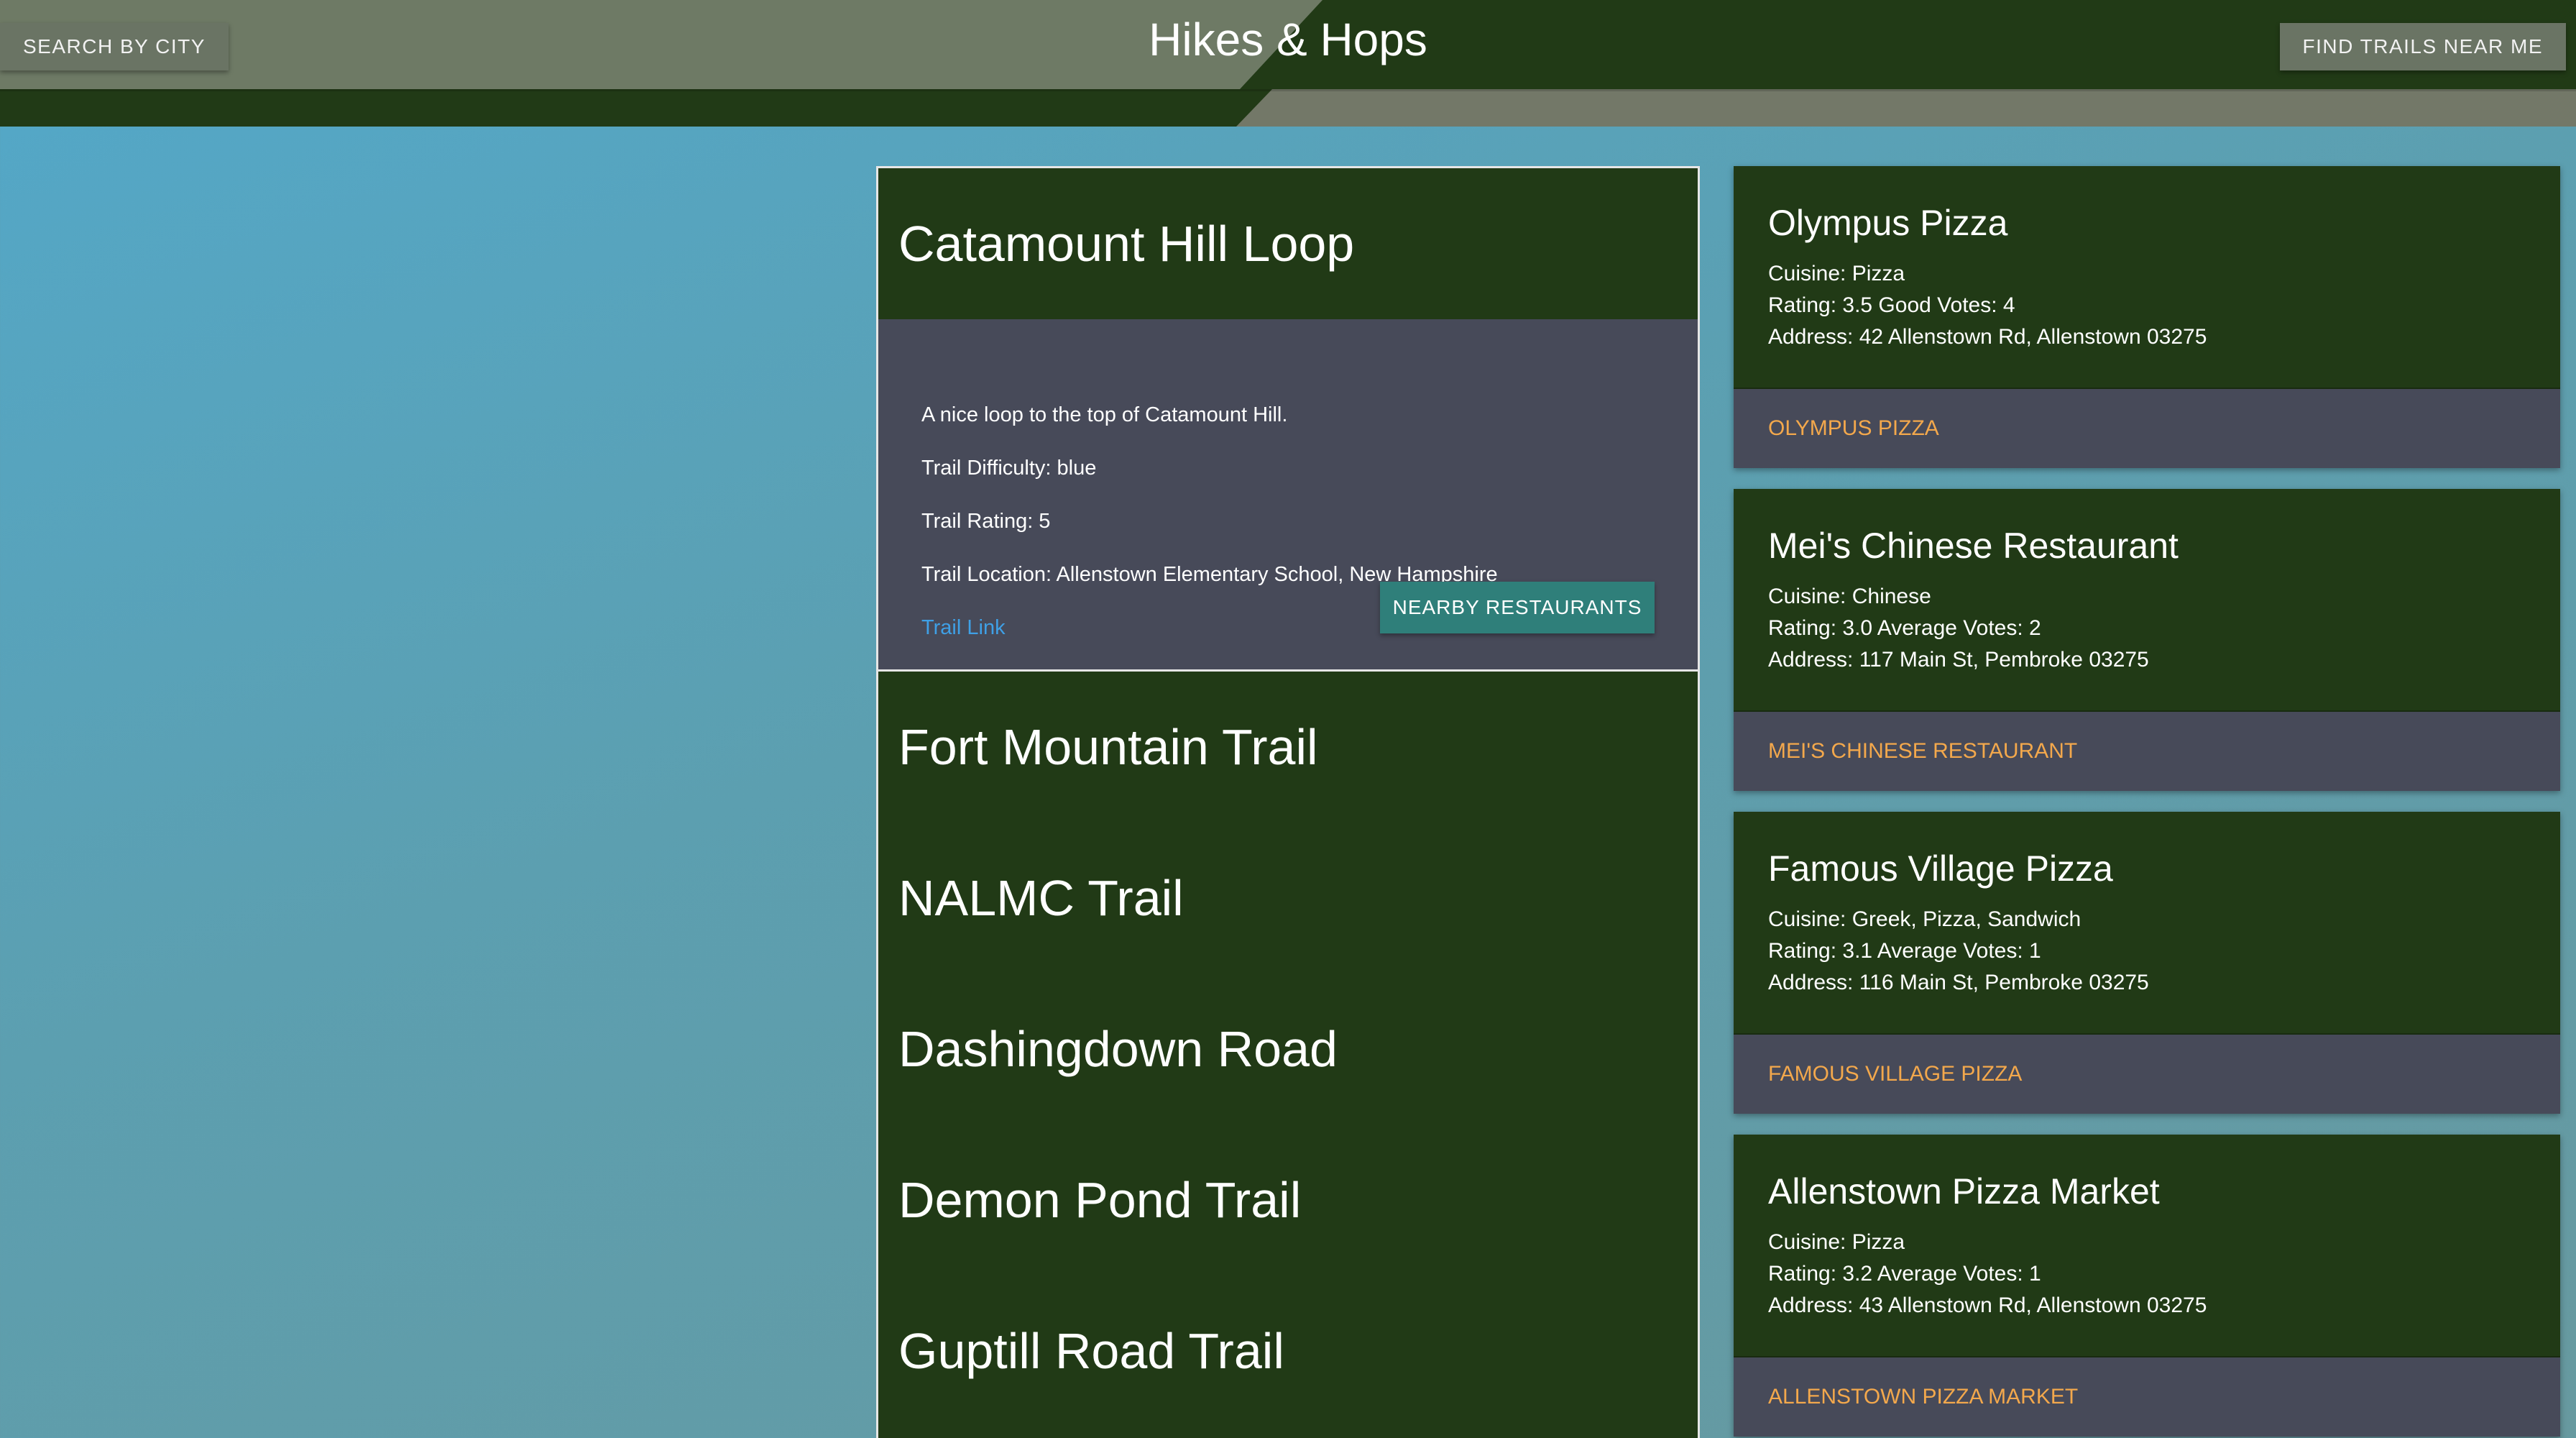 This screenshot has width=2576, height=1438. I want to click on trail-item: Guptill Road Trail, so click(1288, 1351).